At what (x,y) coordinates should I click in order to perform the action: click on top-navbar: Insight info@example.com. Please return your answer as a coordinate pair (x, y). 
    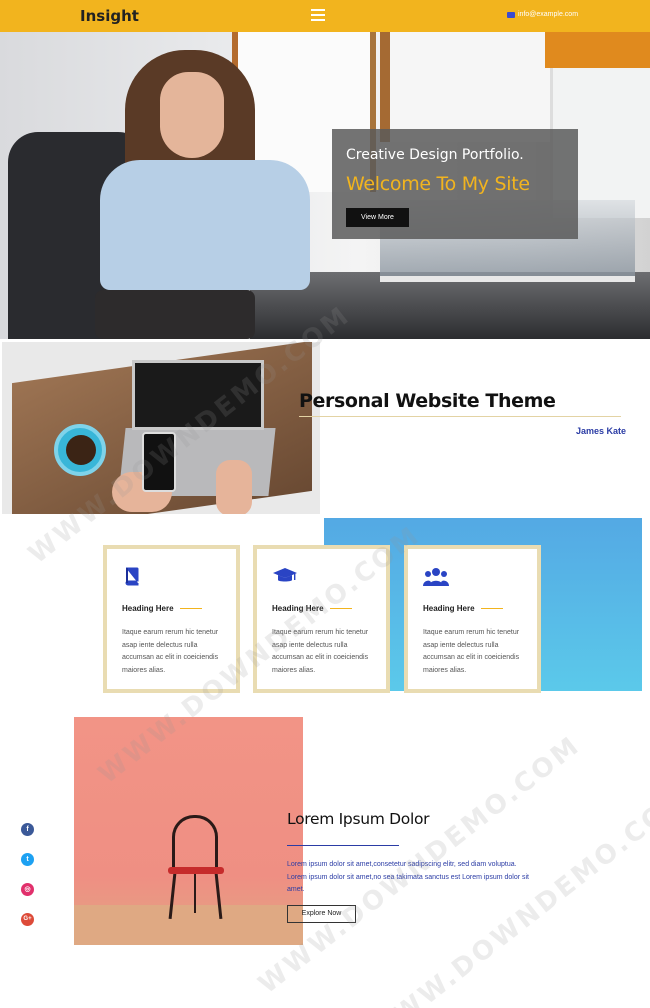
    Looking at the image, I should click on (325, 16).